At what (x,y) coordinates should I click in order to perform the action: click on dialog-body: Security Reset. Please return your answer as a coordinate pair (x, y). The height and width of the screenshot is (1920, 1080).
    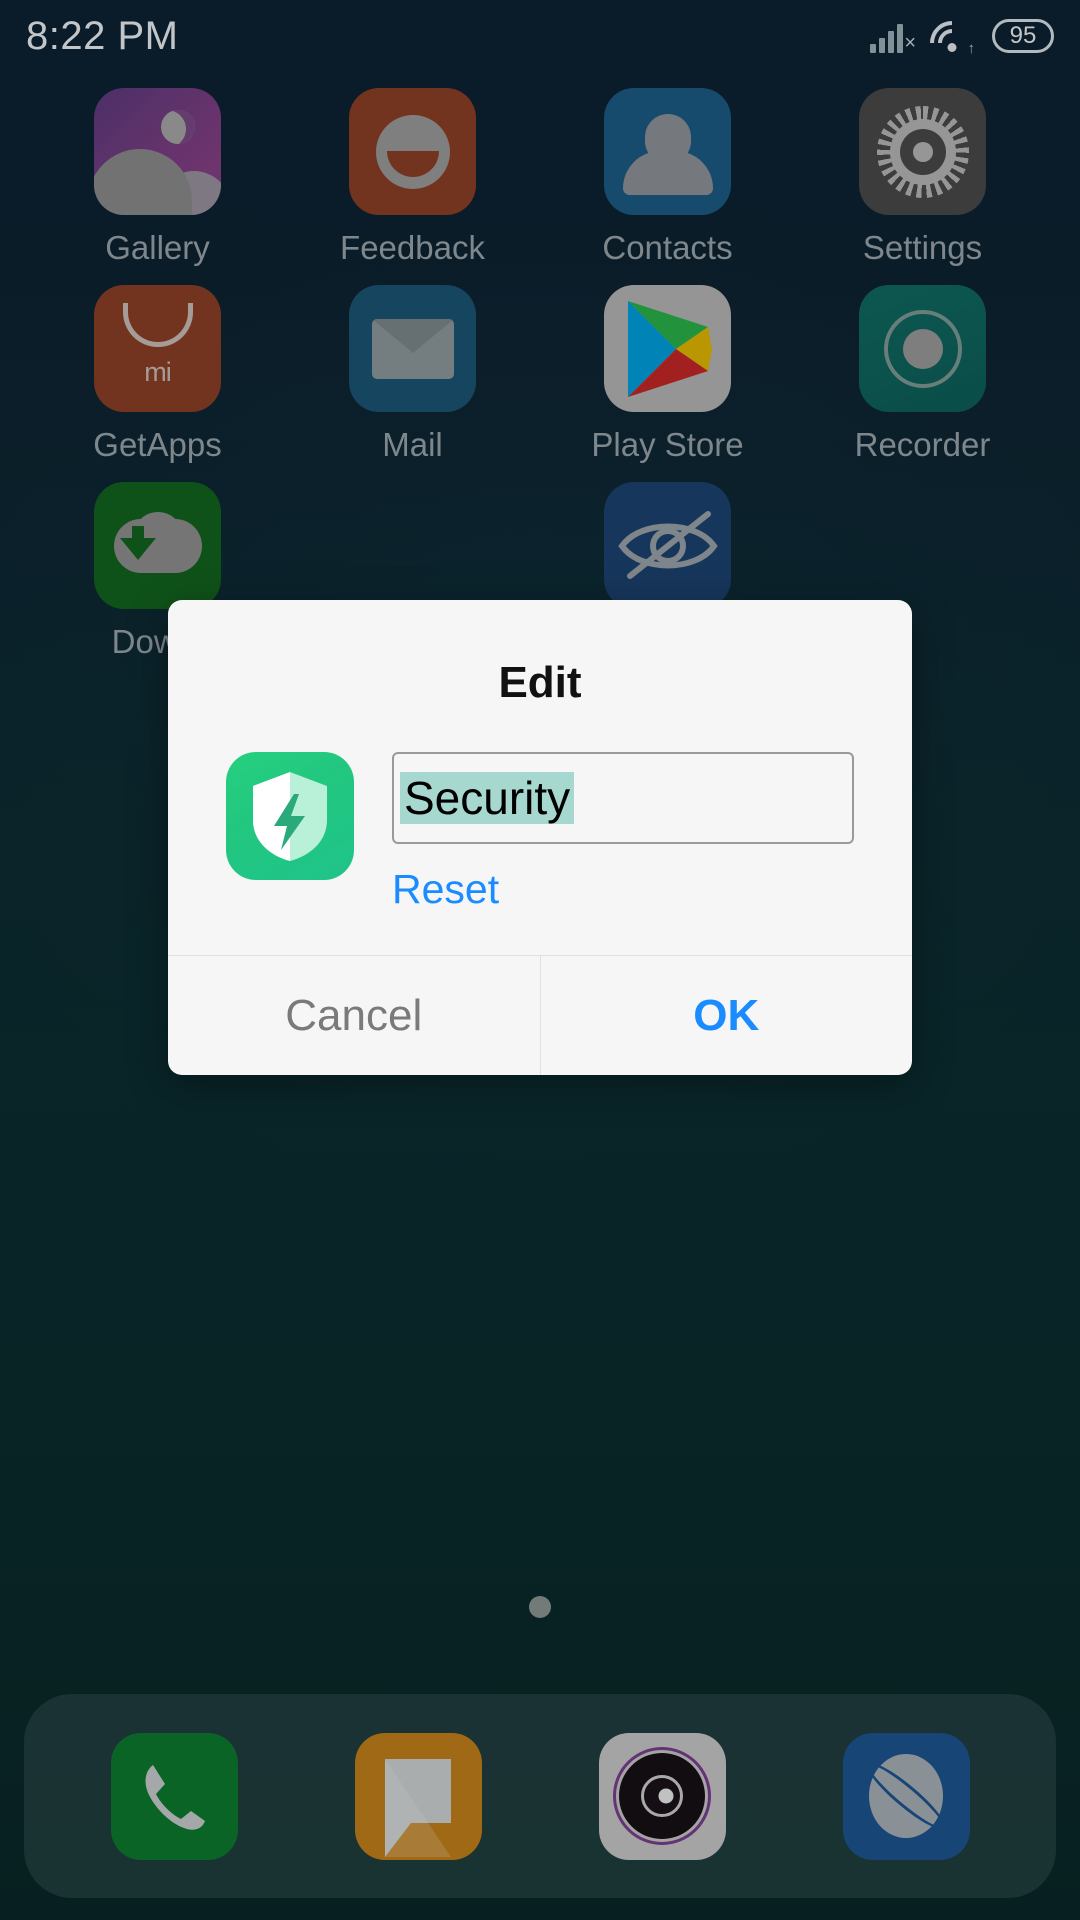
    Looking at the image, I should click on (540, 810).